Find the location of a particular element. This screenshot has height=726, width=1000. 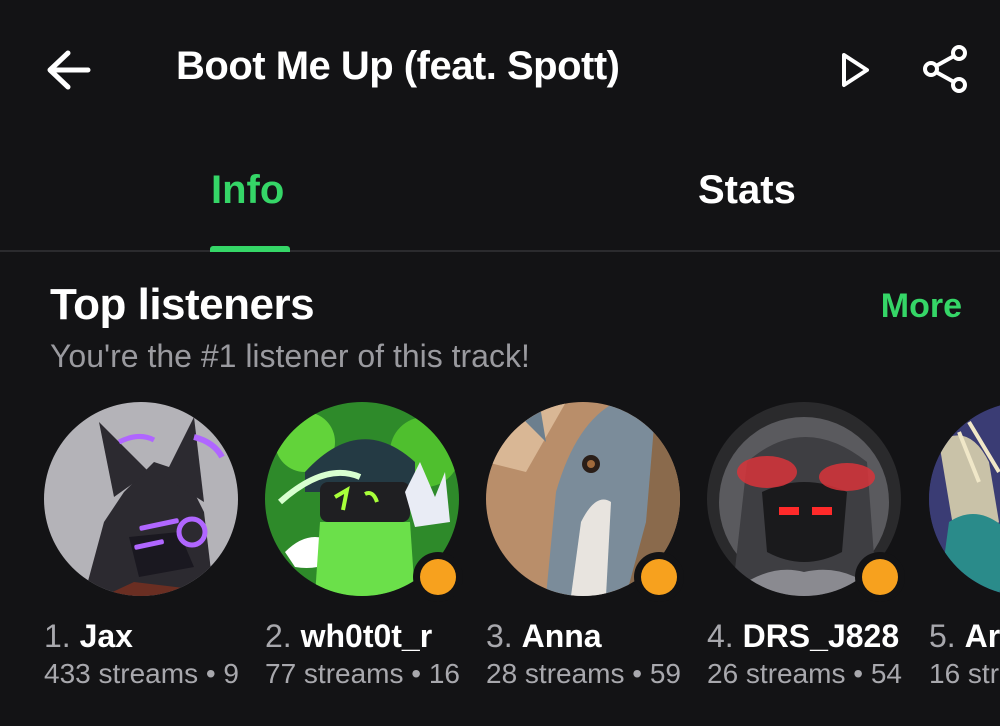

listener-stats: 16 str is located at coordinates (964, 673).